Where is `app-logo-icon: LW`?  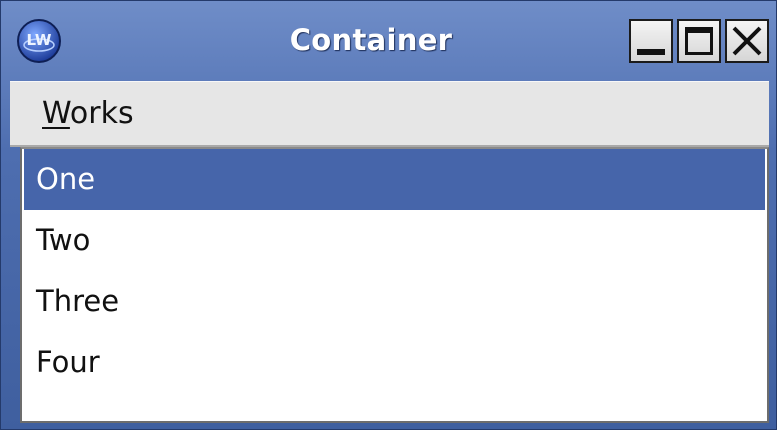
app-logo-icon: LW is located at coordinates (39, 41).